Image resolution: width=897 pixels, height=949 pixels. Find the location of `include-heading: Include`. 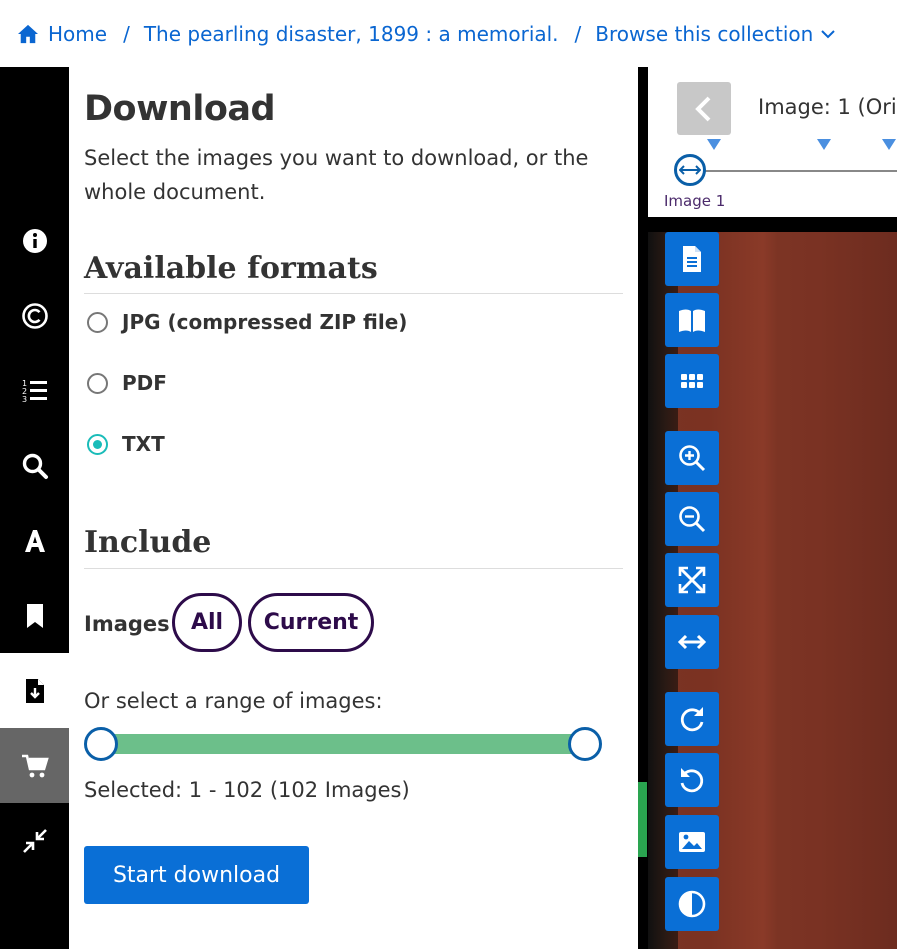

include-heading: Include is located at coordinates (148, 542).